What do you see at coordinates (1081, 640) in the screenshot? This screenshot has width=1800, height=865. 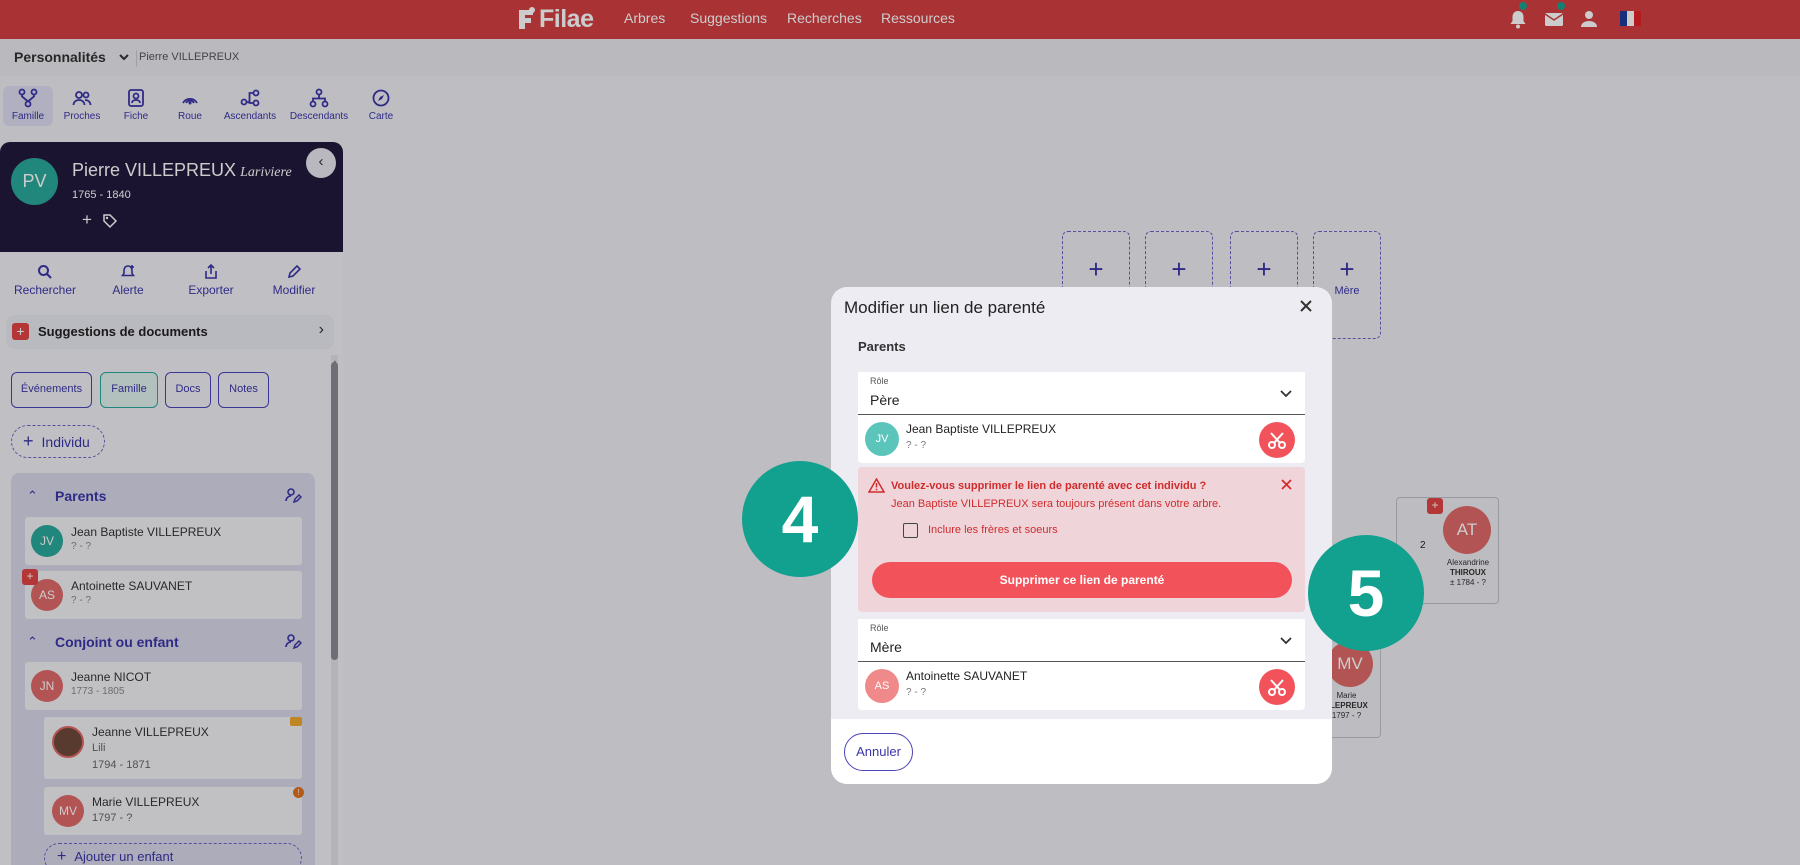 I see `mother-role-select: Rôle Mère` at bounding box center [1081, 640].